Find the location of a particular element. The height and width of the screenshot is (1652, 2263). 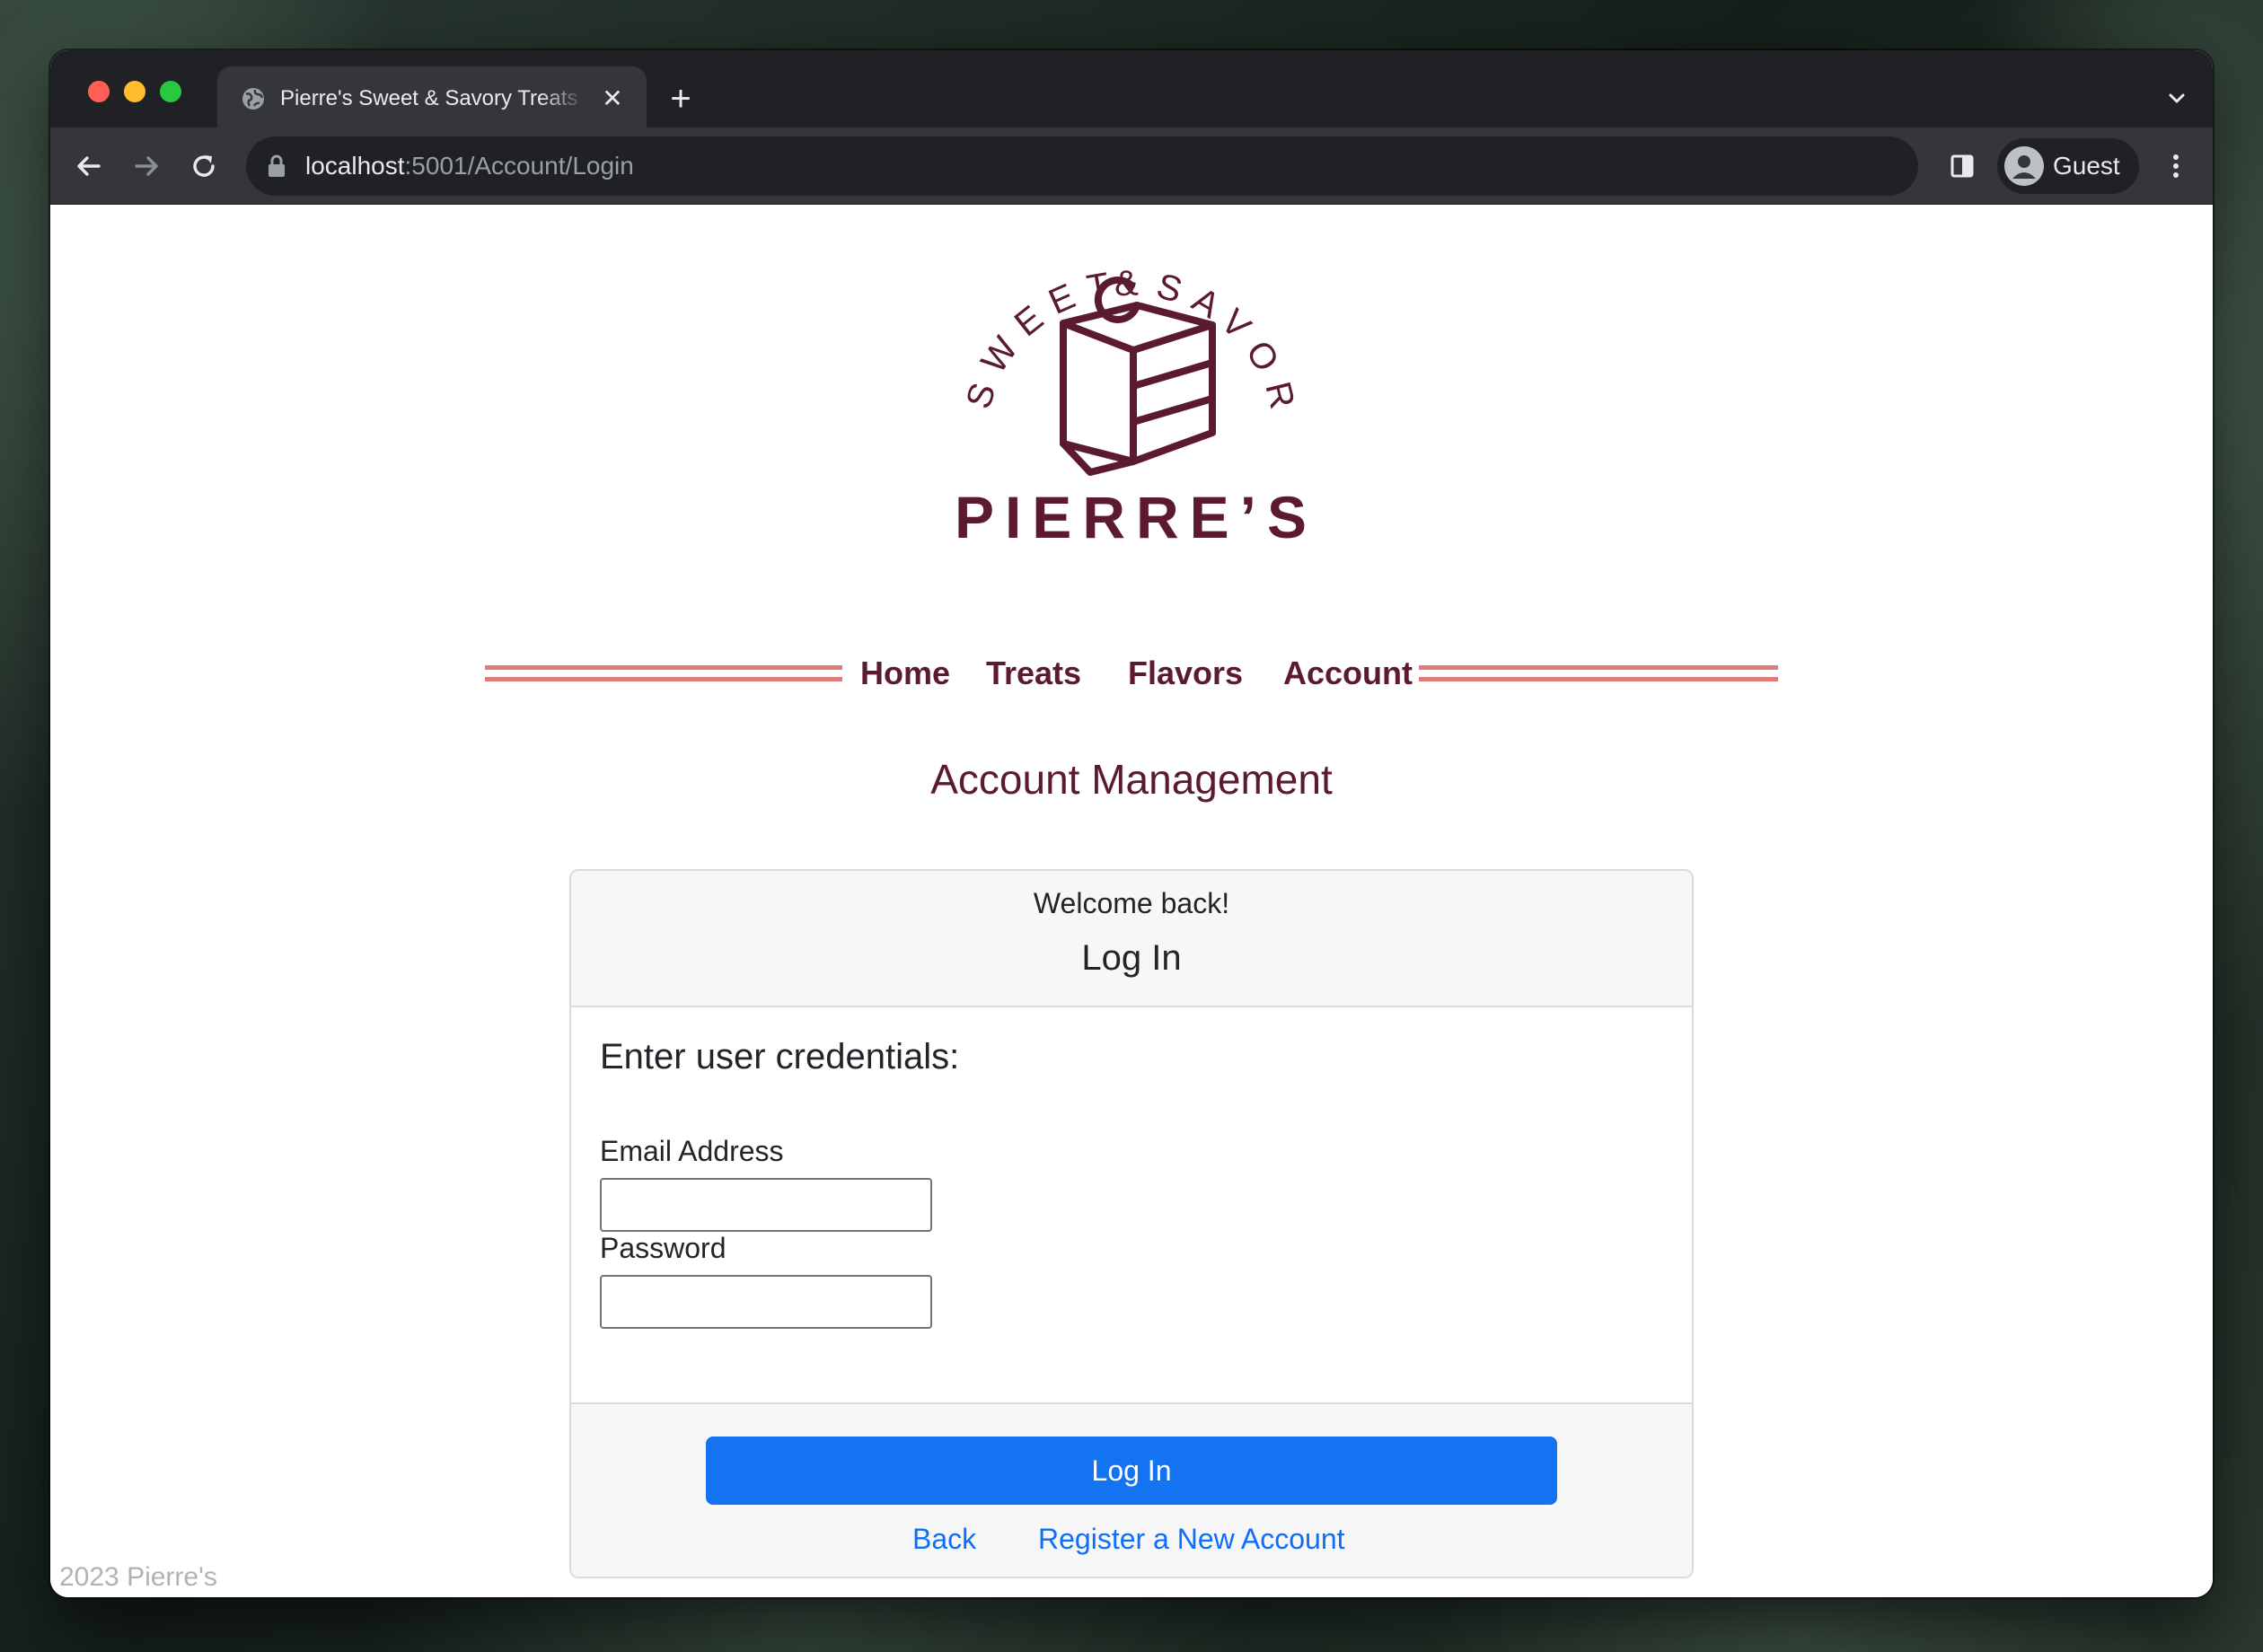

profile-label: Guest is located at coordinates (2086, 166).